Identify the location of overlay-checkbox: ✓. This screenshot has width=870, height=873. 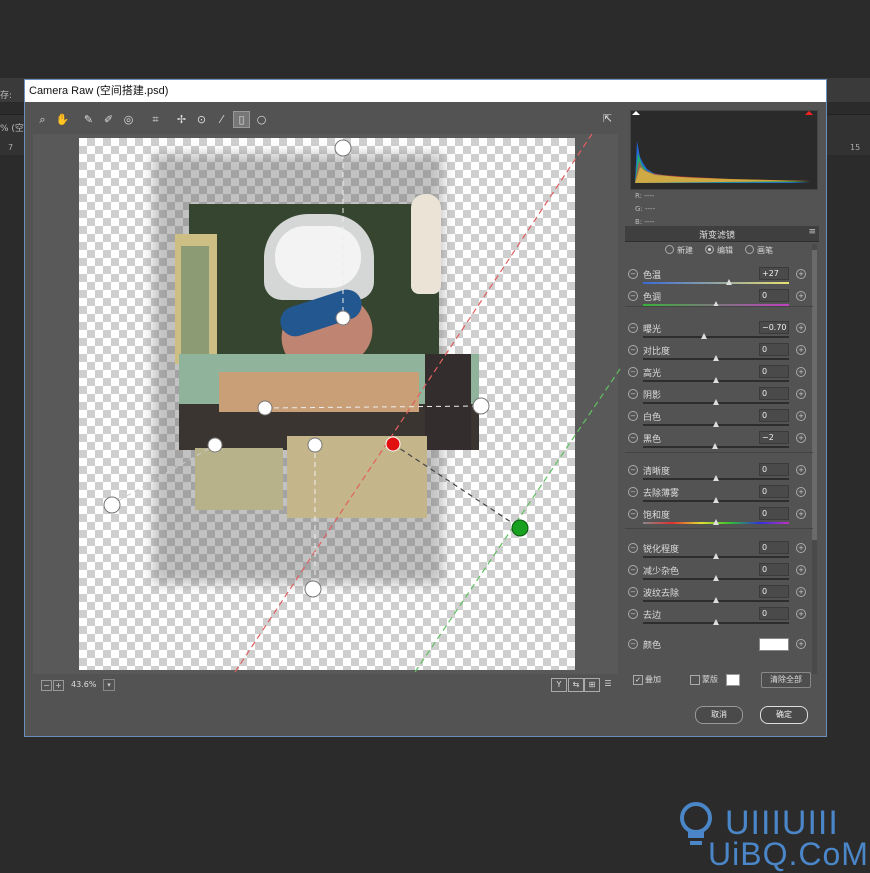
(638, 680).